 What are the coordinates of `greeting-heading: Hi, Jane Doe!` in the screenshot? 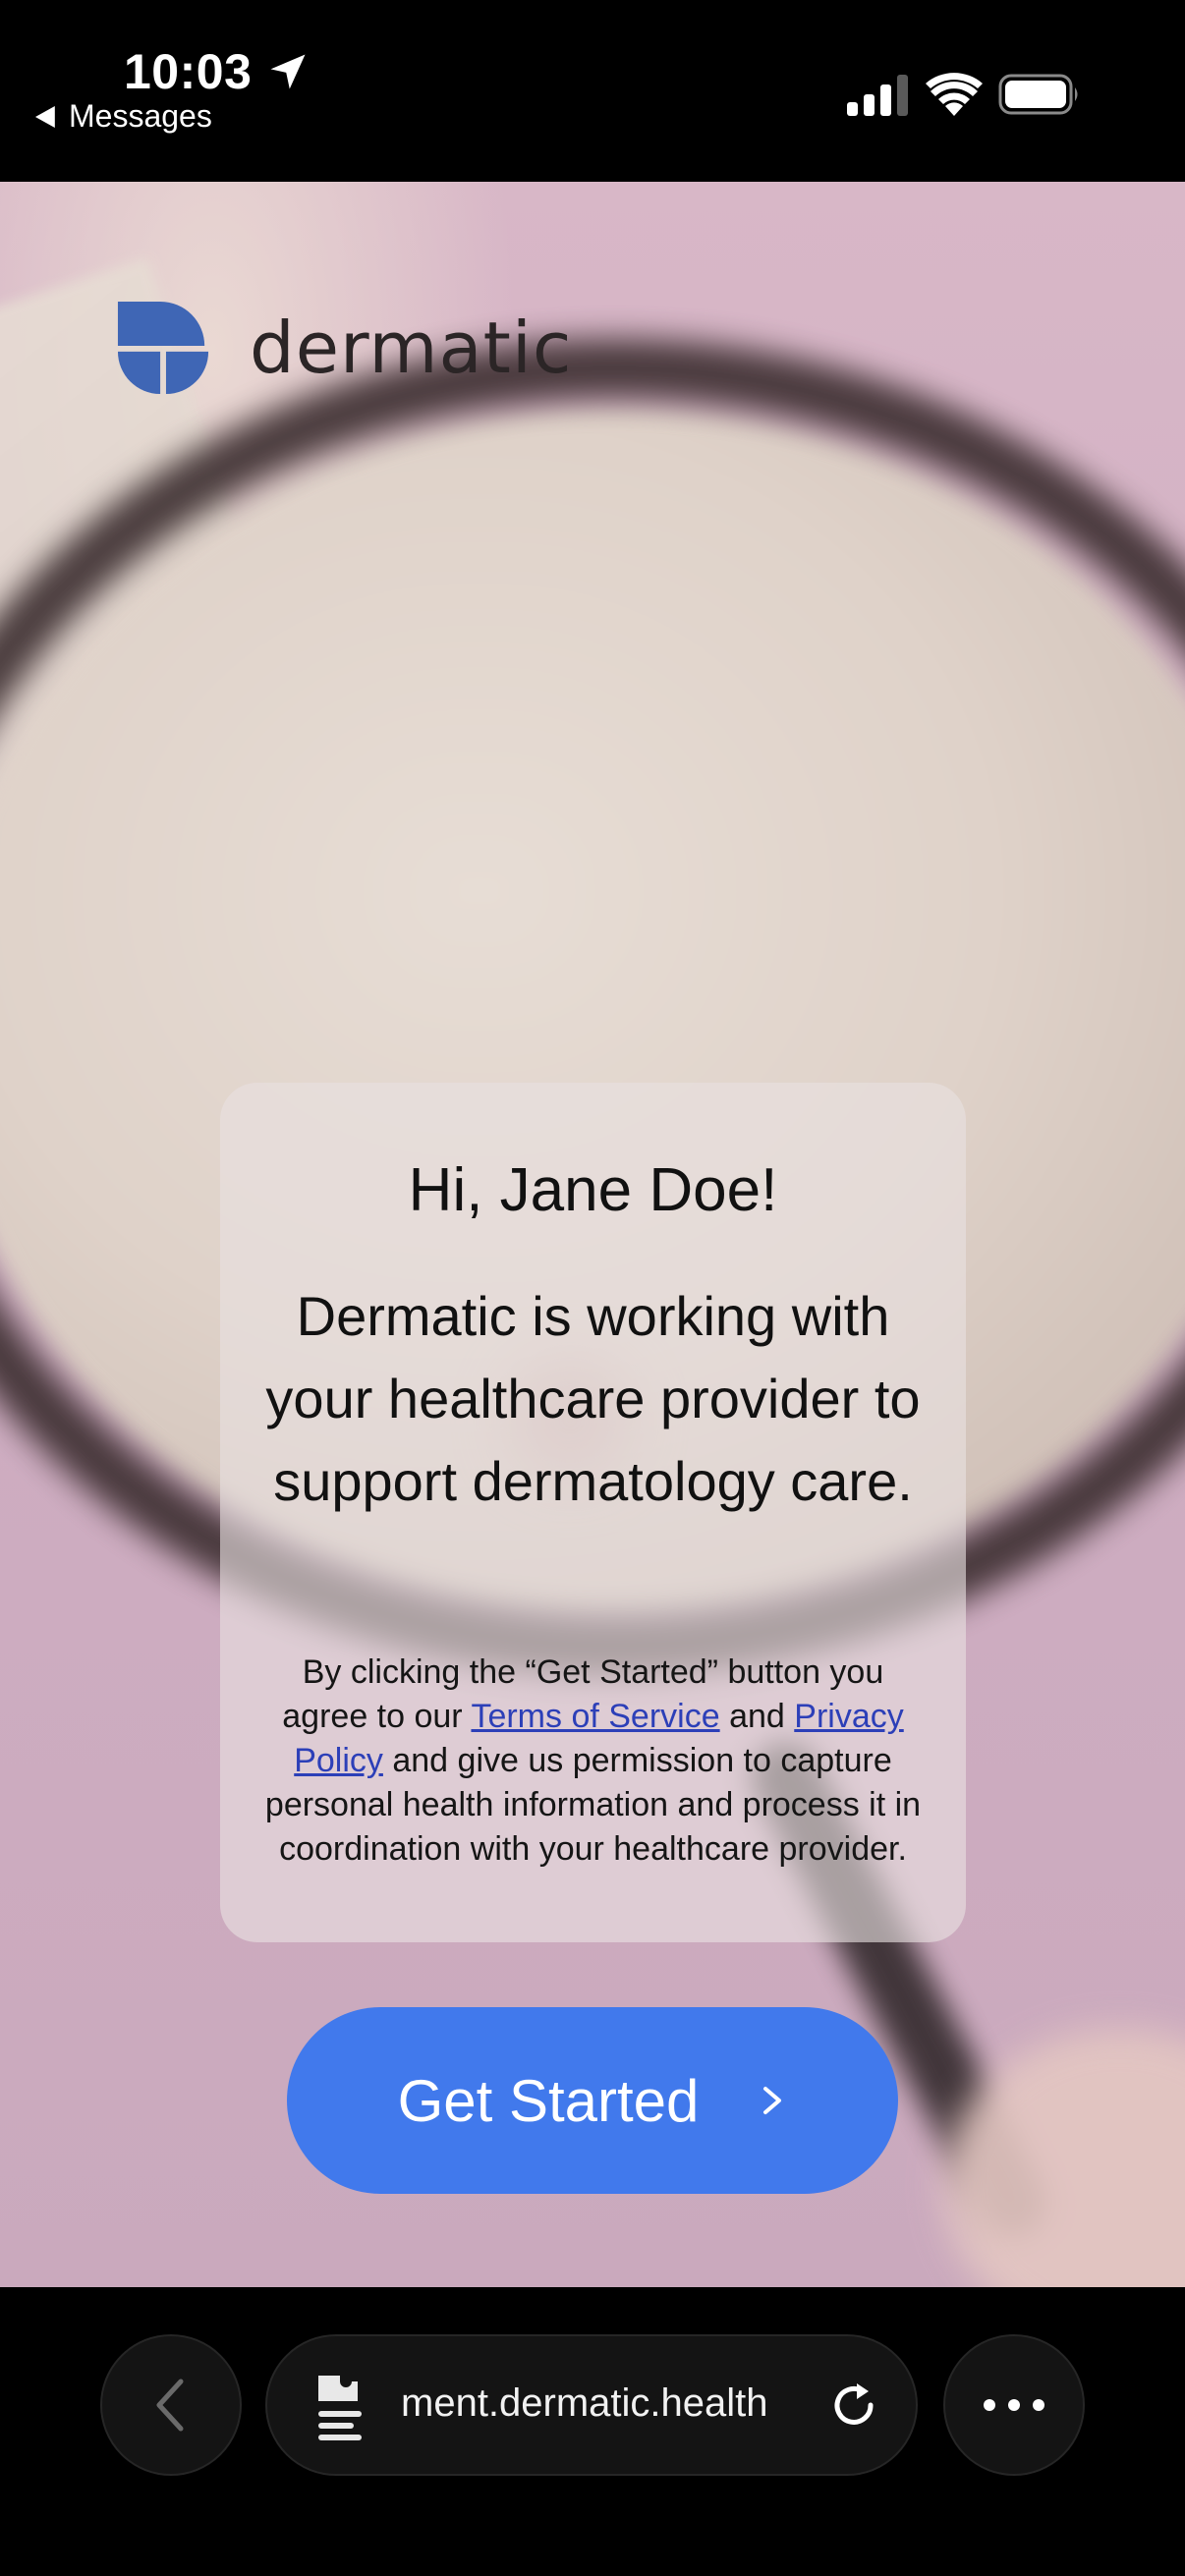 It's located at (593, 1190).